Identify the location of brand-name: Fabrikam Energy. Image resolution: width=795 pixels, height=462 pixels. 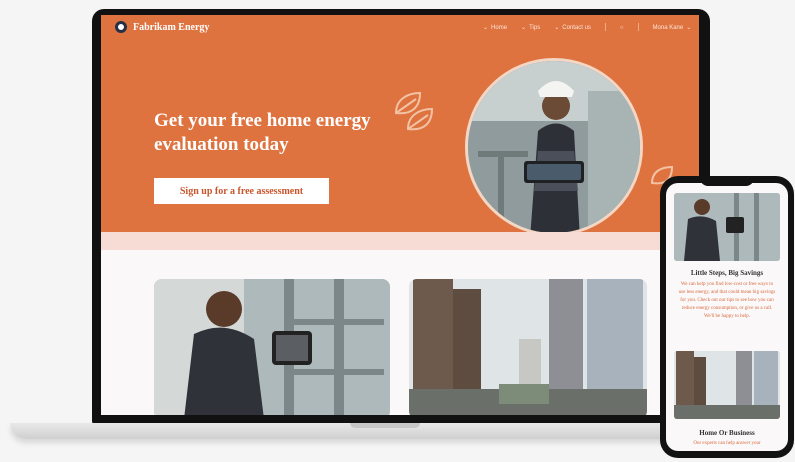
(171, 27).